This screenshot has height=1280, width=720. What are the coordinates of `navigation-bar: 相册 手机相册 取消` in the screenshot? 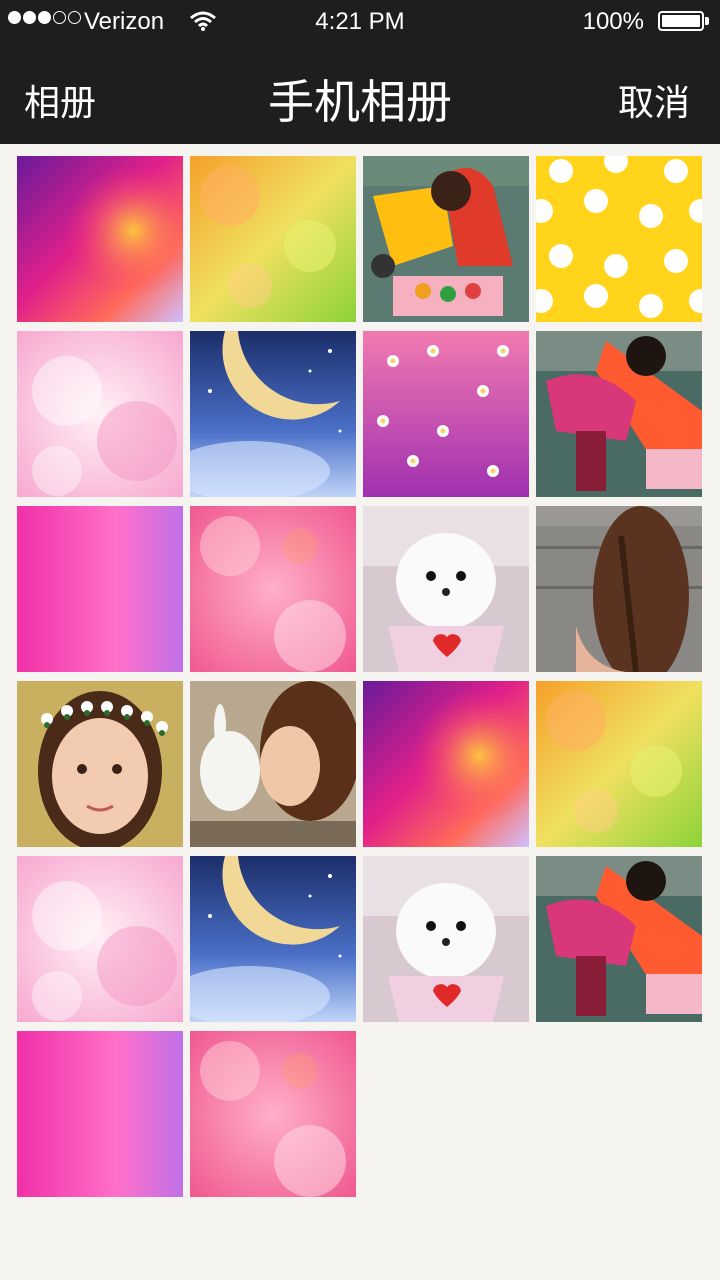 It's located at (360, 93).